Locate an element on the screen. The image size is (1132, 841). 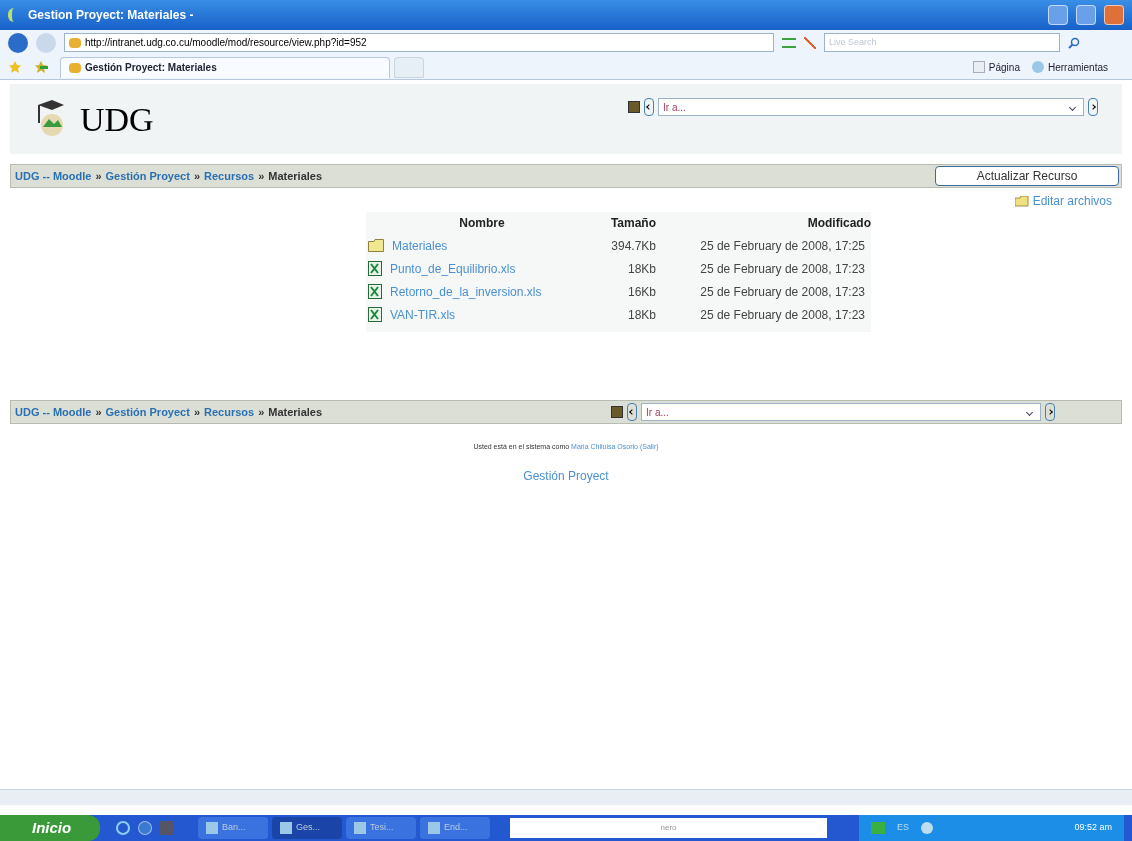
table-cell-text: 16Kb is located at coordinates (641, 292).